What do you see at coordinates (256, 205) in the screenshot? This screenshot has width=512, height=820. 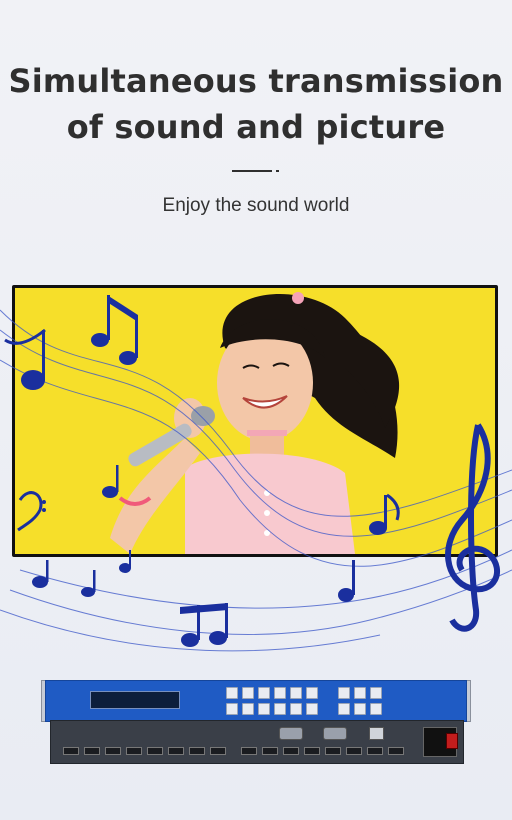 I see `subtitle: Enjoy the sound world` at bounding box center [256, 205].